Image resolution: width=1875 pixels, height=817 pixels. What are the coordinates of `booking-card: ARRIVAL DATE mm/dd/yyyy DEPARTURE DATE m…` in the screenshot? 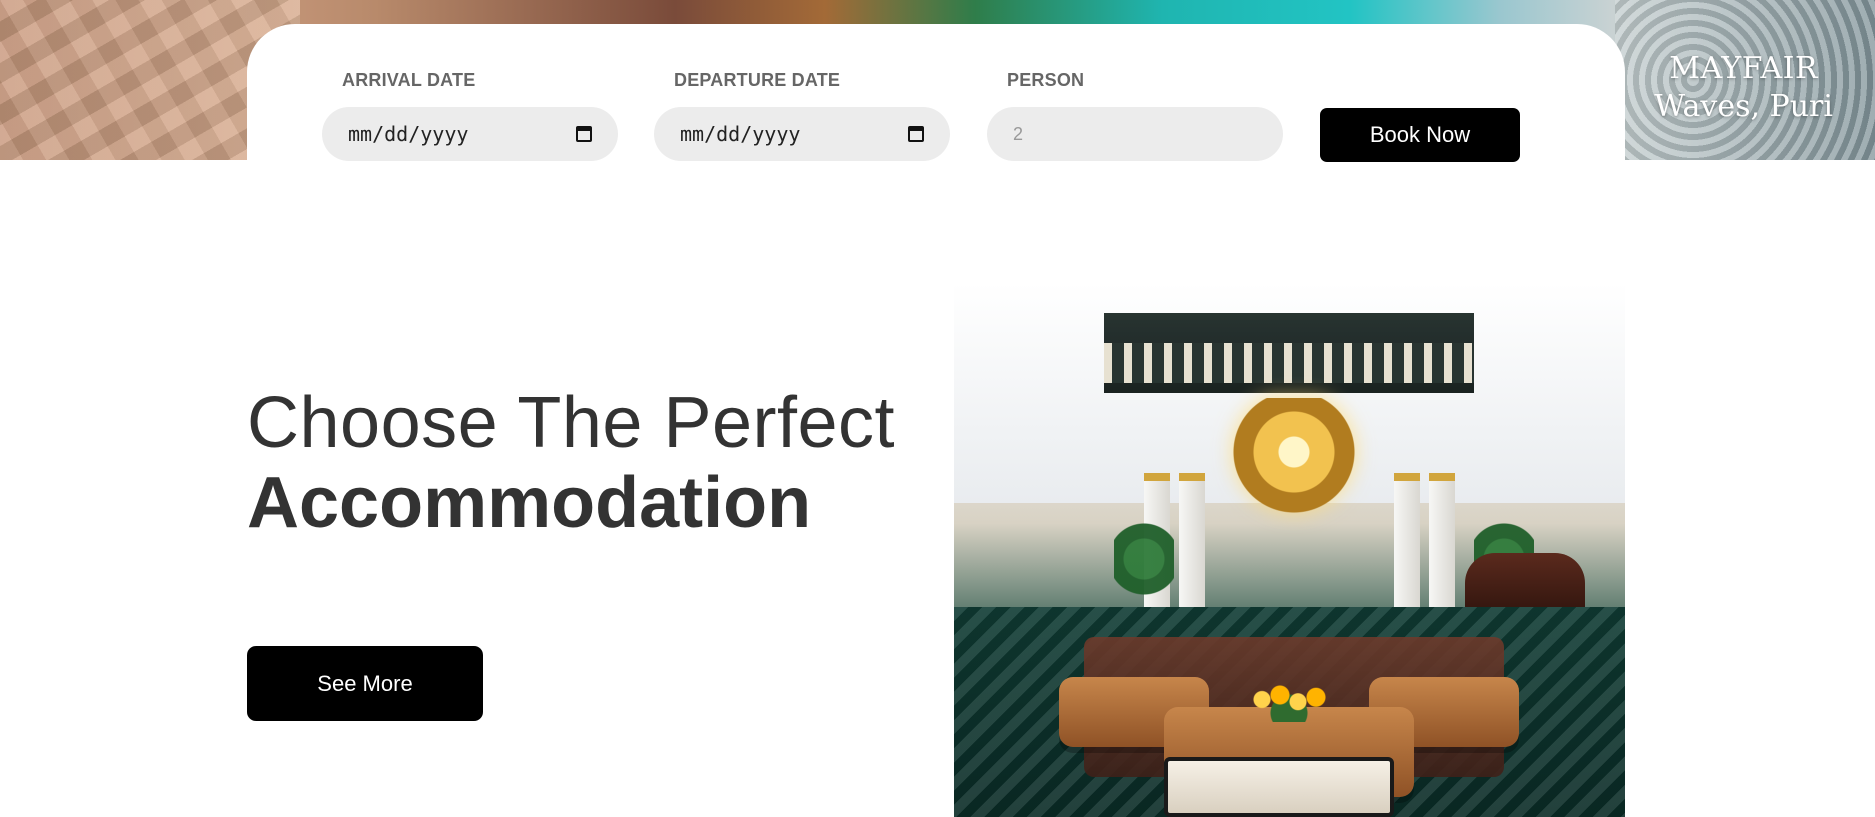 It's located at (936, 93).